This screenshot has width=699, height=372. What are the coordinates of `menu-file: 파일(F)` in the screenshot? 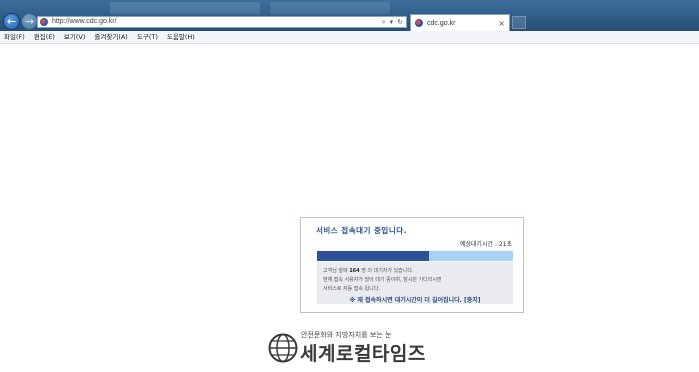 It's located at (14, 37).